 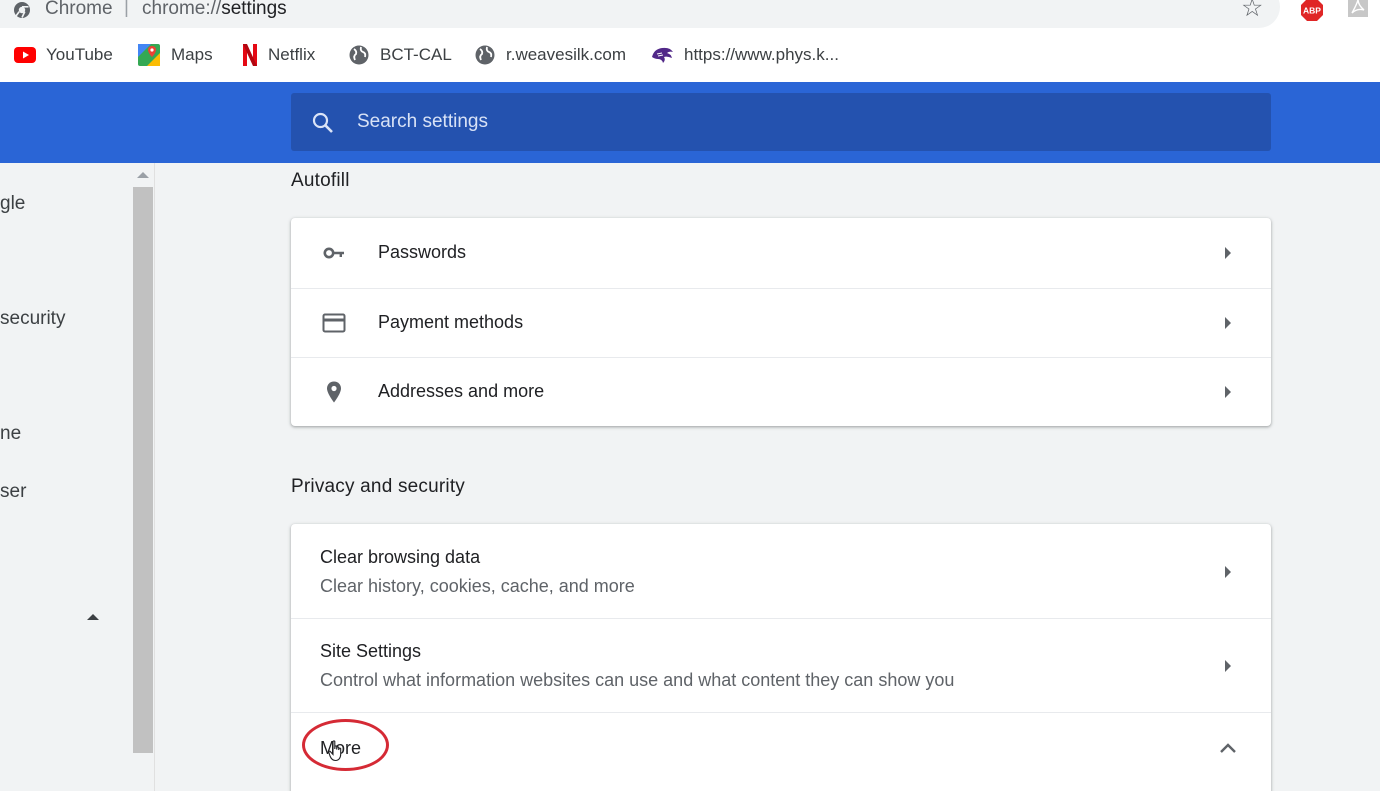 I want to click on wildcat-icon, so click(x=662, y=55).